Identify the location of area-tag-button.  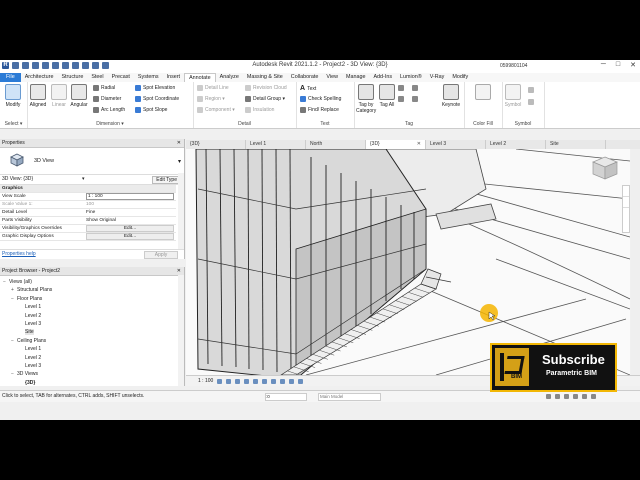
(415, 99).